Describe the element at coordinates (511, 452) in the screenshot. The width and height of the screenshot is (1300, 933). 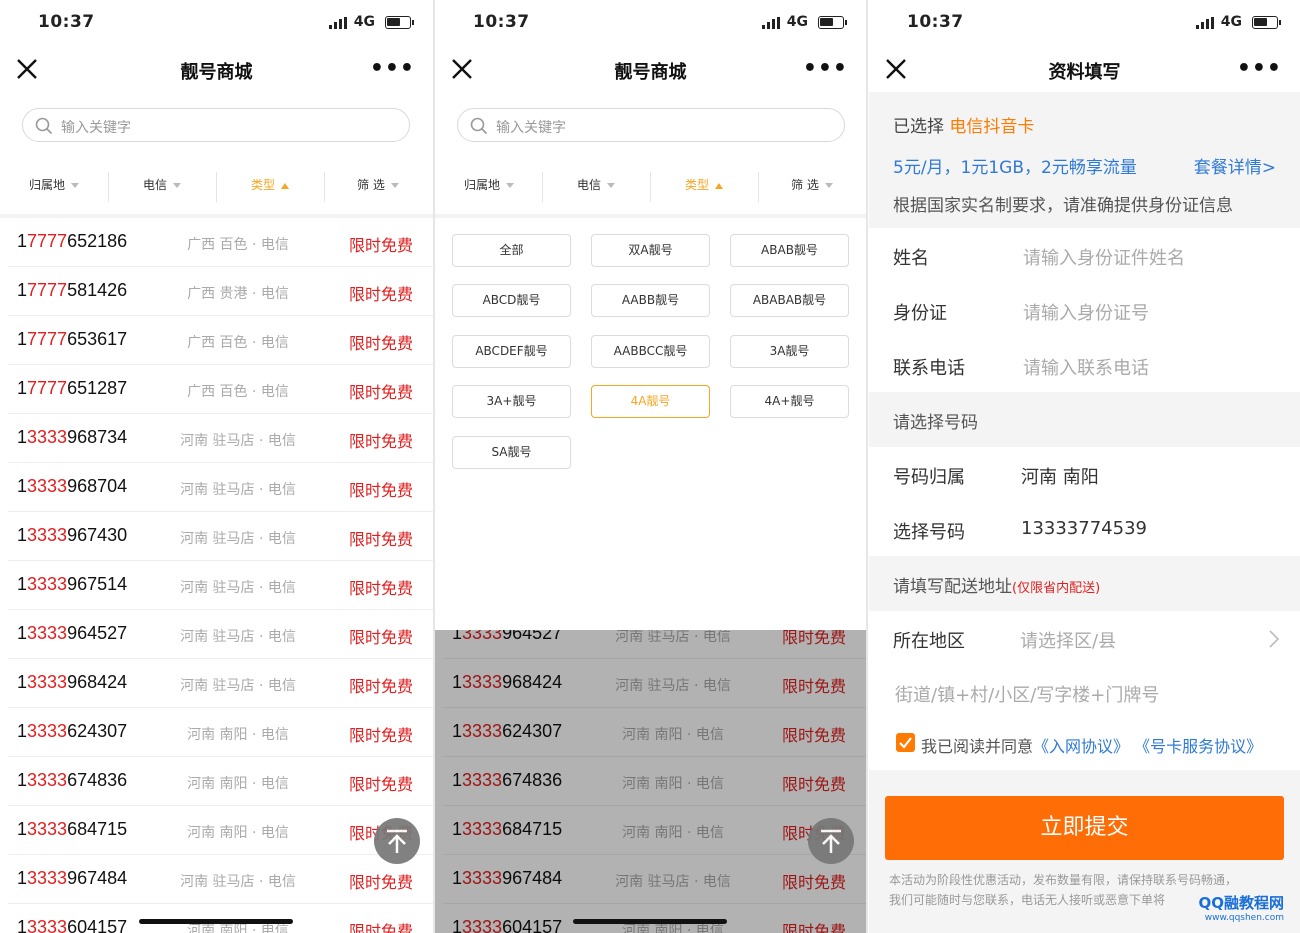
I see `type-chip: SA靓号` at that location.